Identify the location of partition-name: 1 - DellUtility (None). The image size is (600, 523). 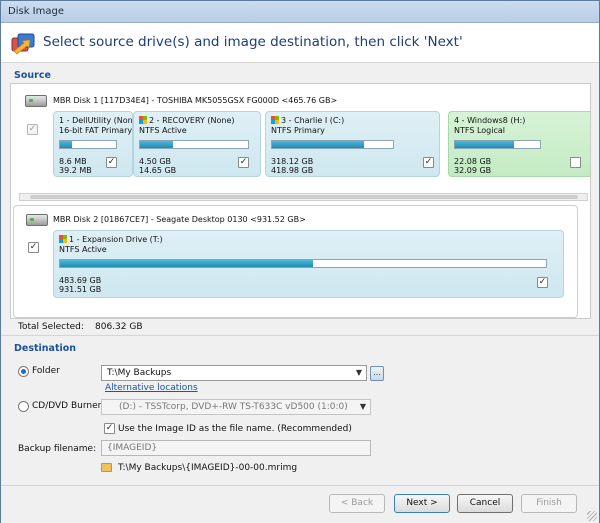
(96, 120).